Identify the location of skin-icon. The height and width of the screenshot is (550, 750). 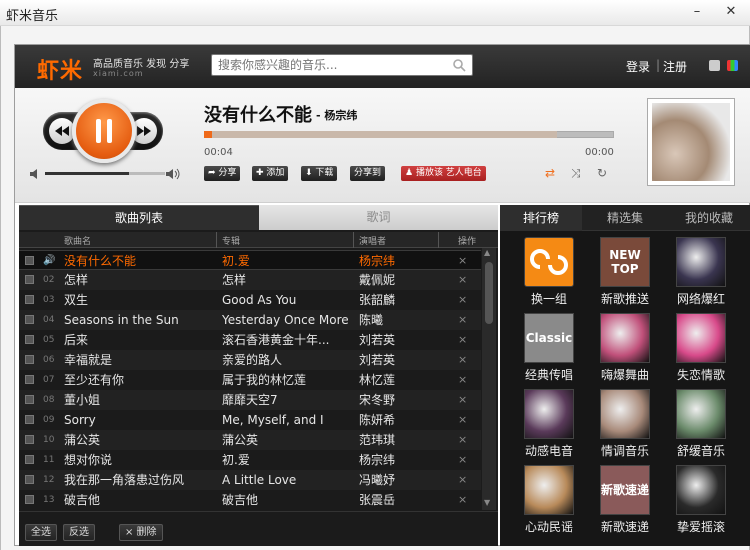
(732, 65).